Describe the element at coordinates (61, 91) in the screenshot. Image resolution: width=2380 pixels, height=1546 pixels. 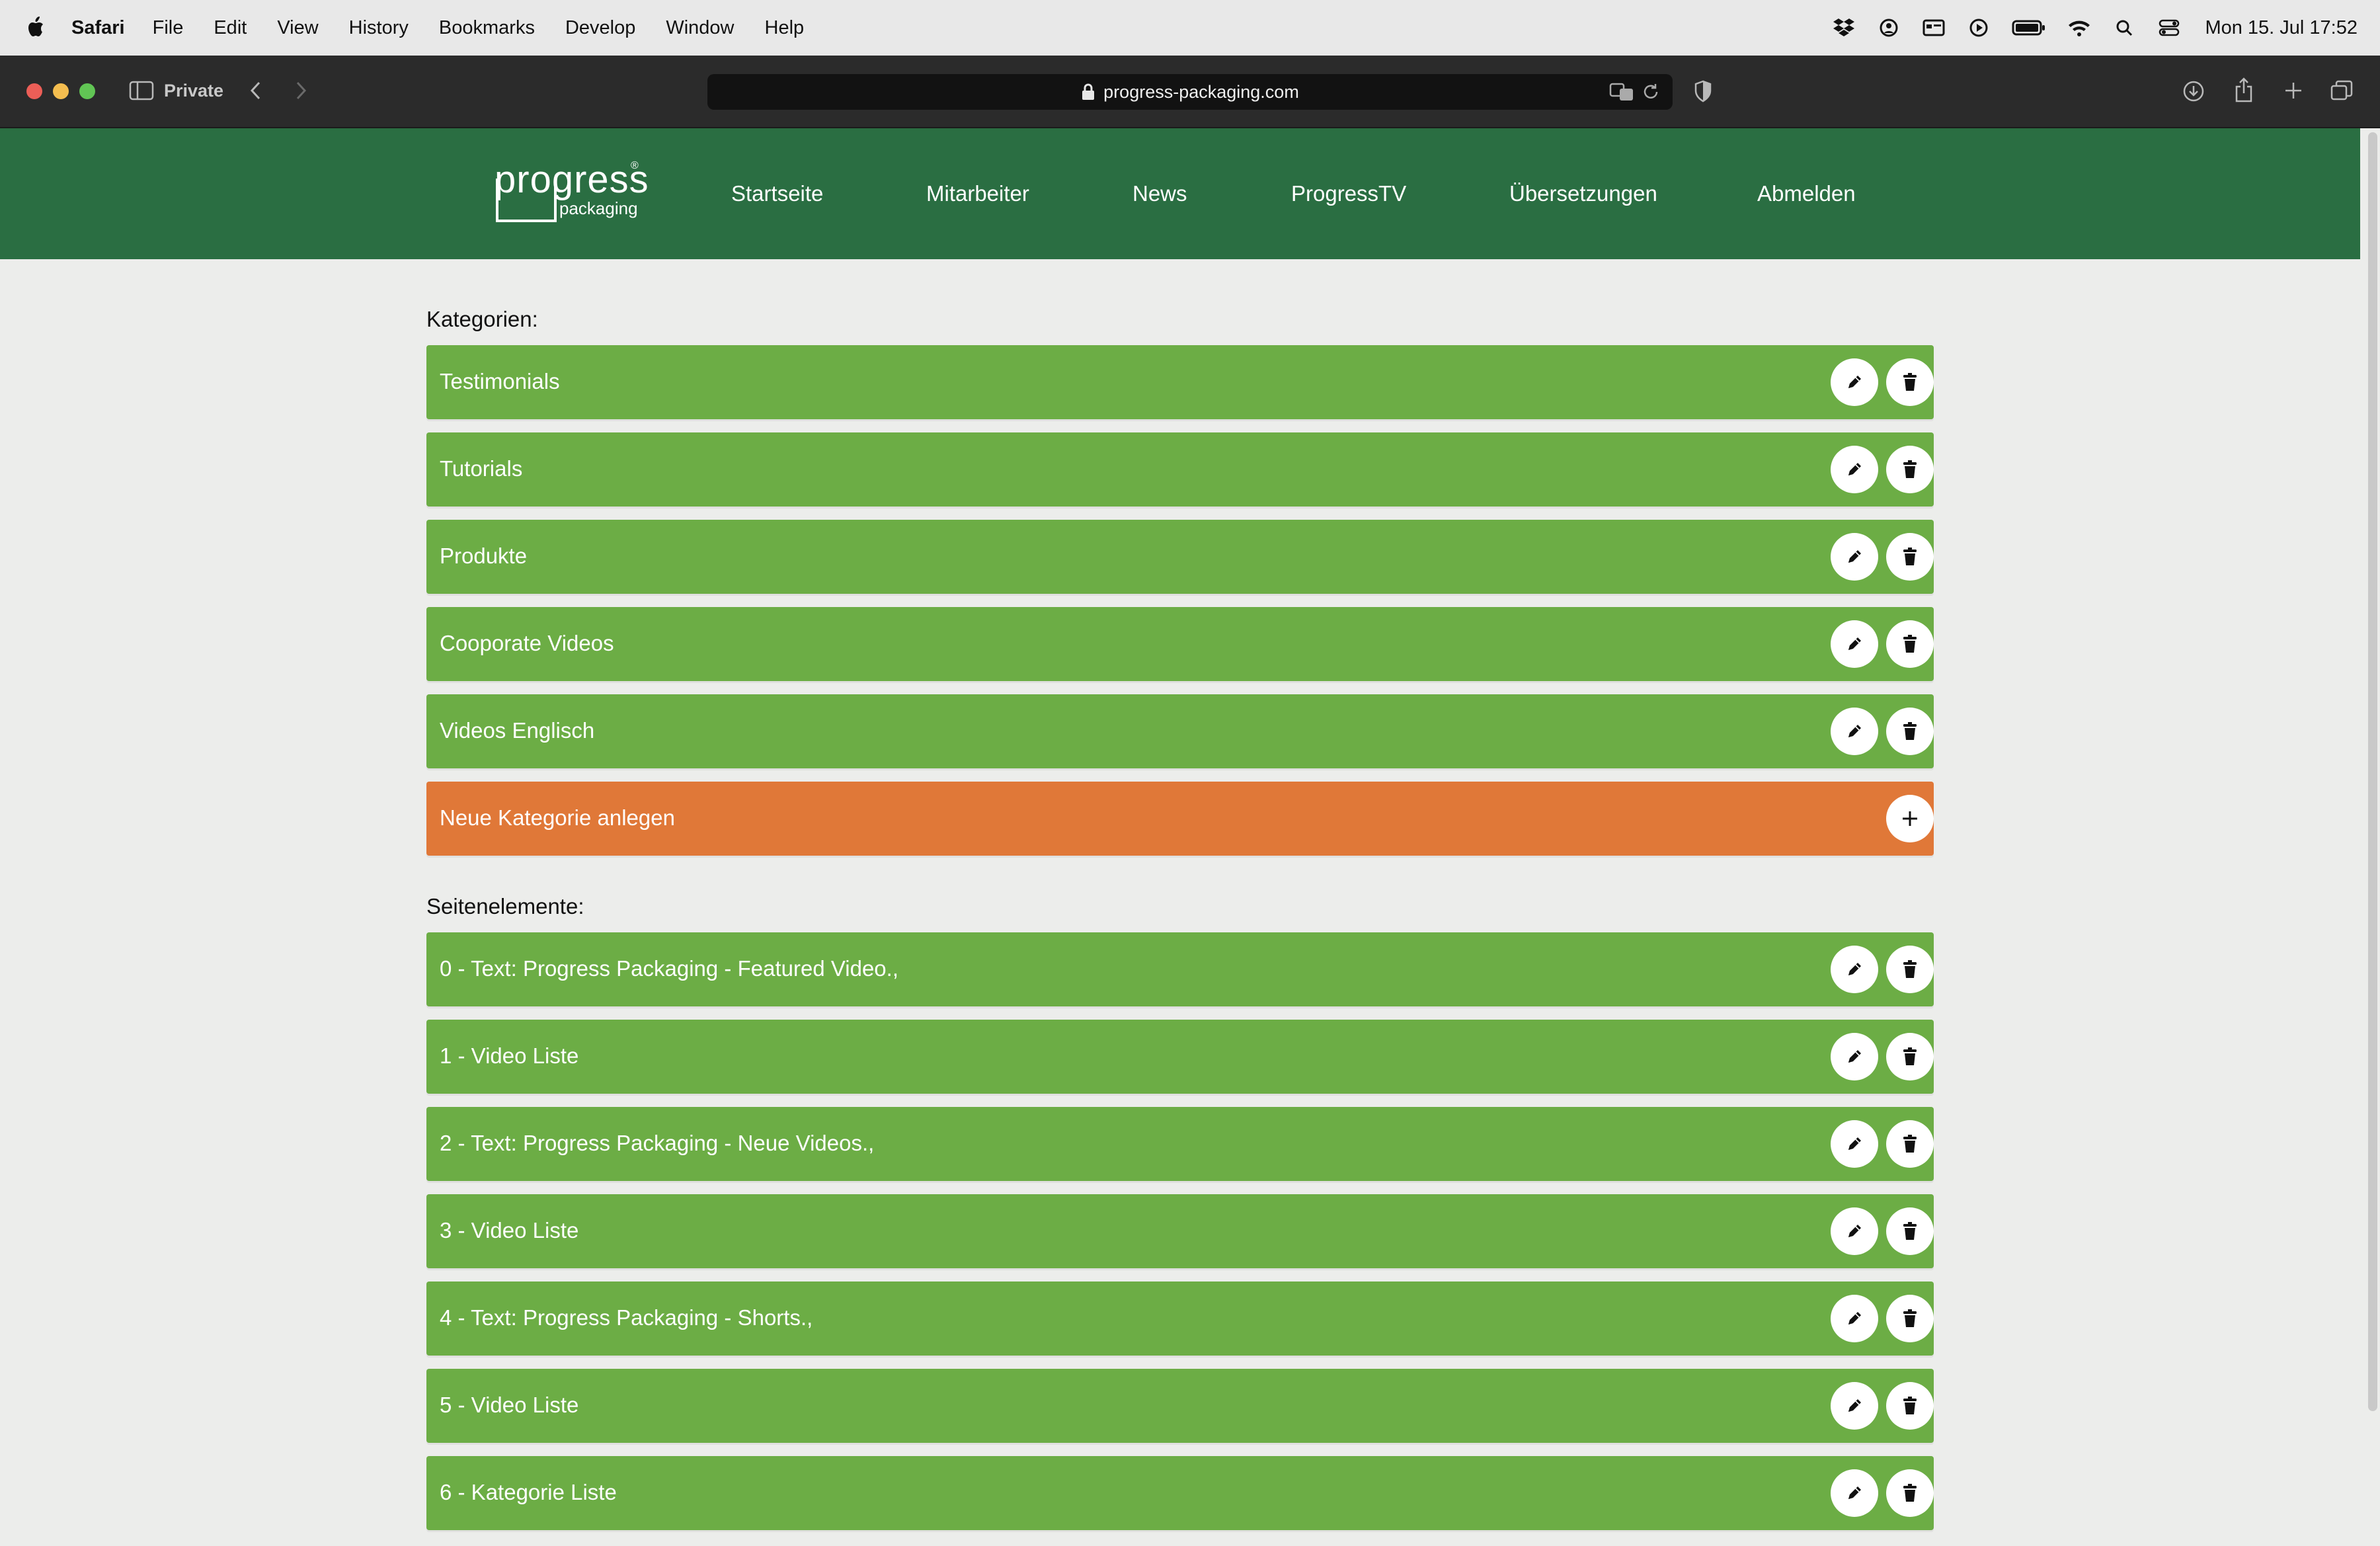
I see `minimize-window-button` at that location.